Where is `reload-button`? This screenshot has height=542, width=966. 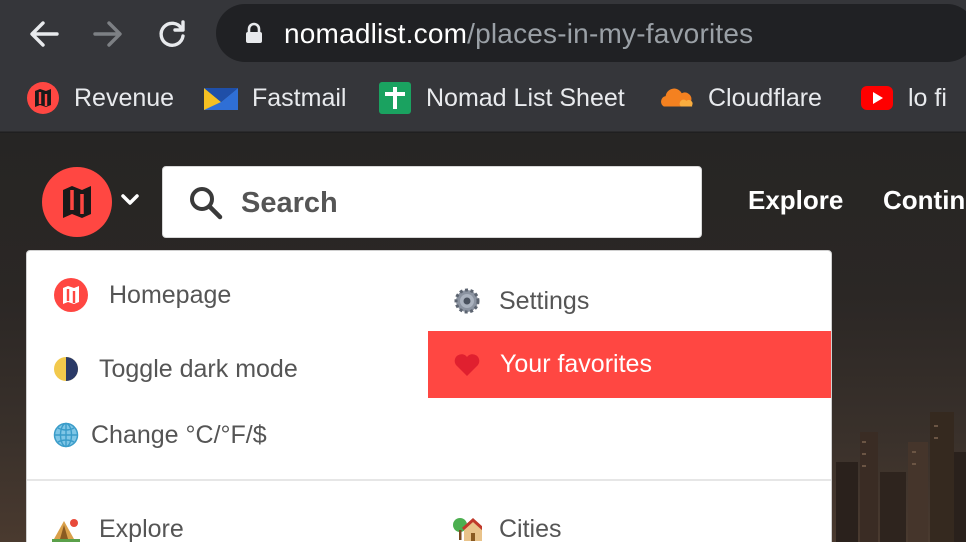
reload-button is located at coordinates (172, 34).